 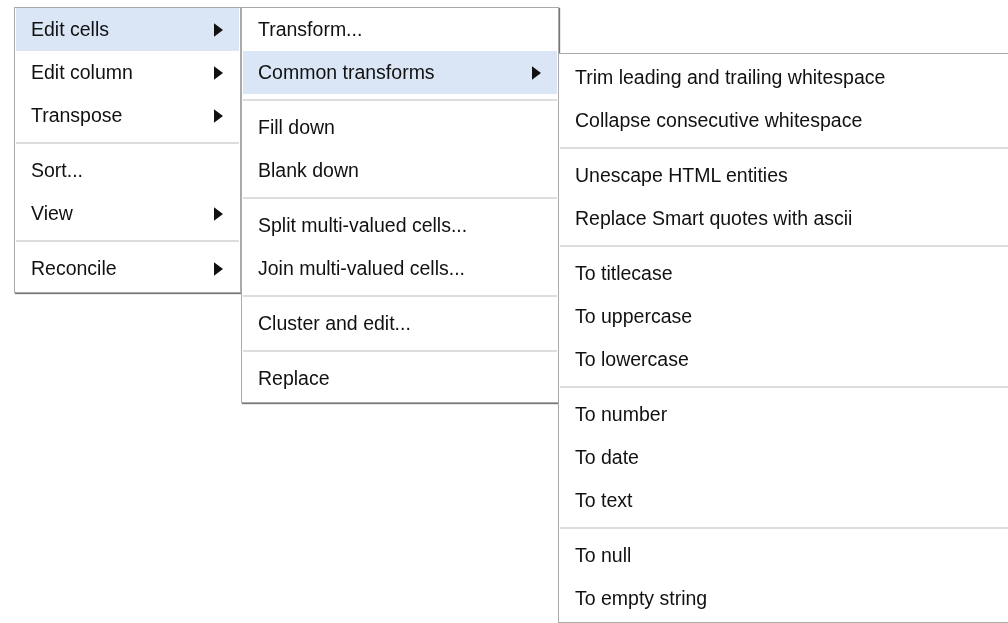 What do you see at coordinates (127, 115) in the screenshot?
I see `menu-item: Transpose` at bounding box center [127, 115].